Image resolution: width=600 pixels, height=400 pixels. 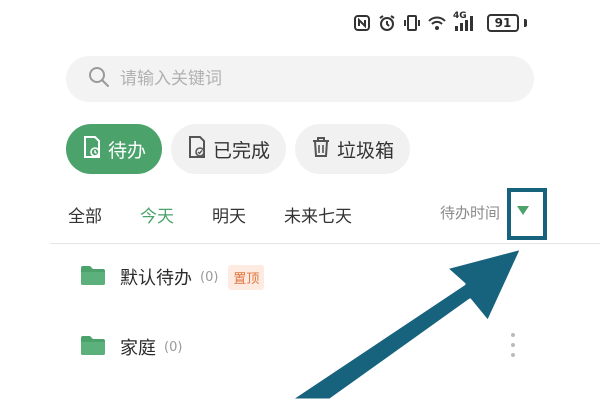 What do you see at coordinates (324, 149) in the screenshot?
I see `trash-icon` at bounding box center [324, 149].